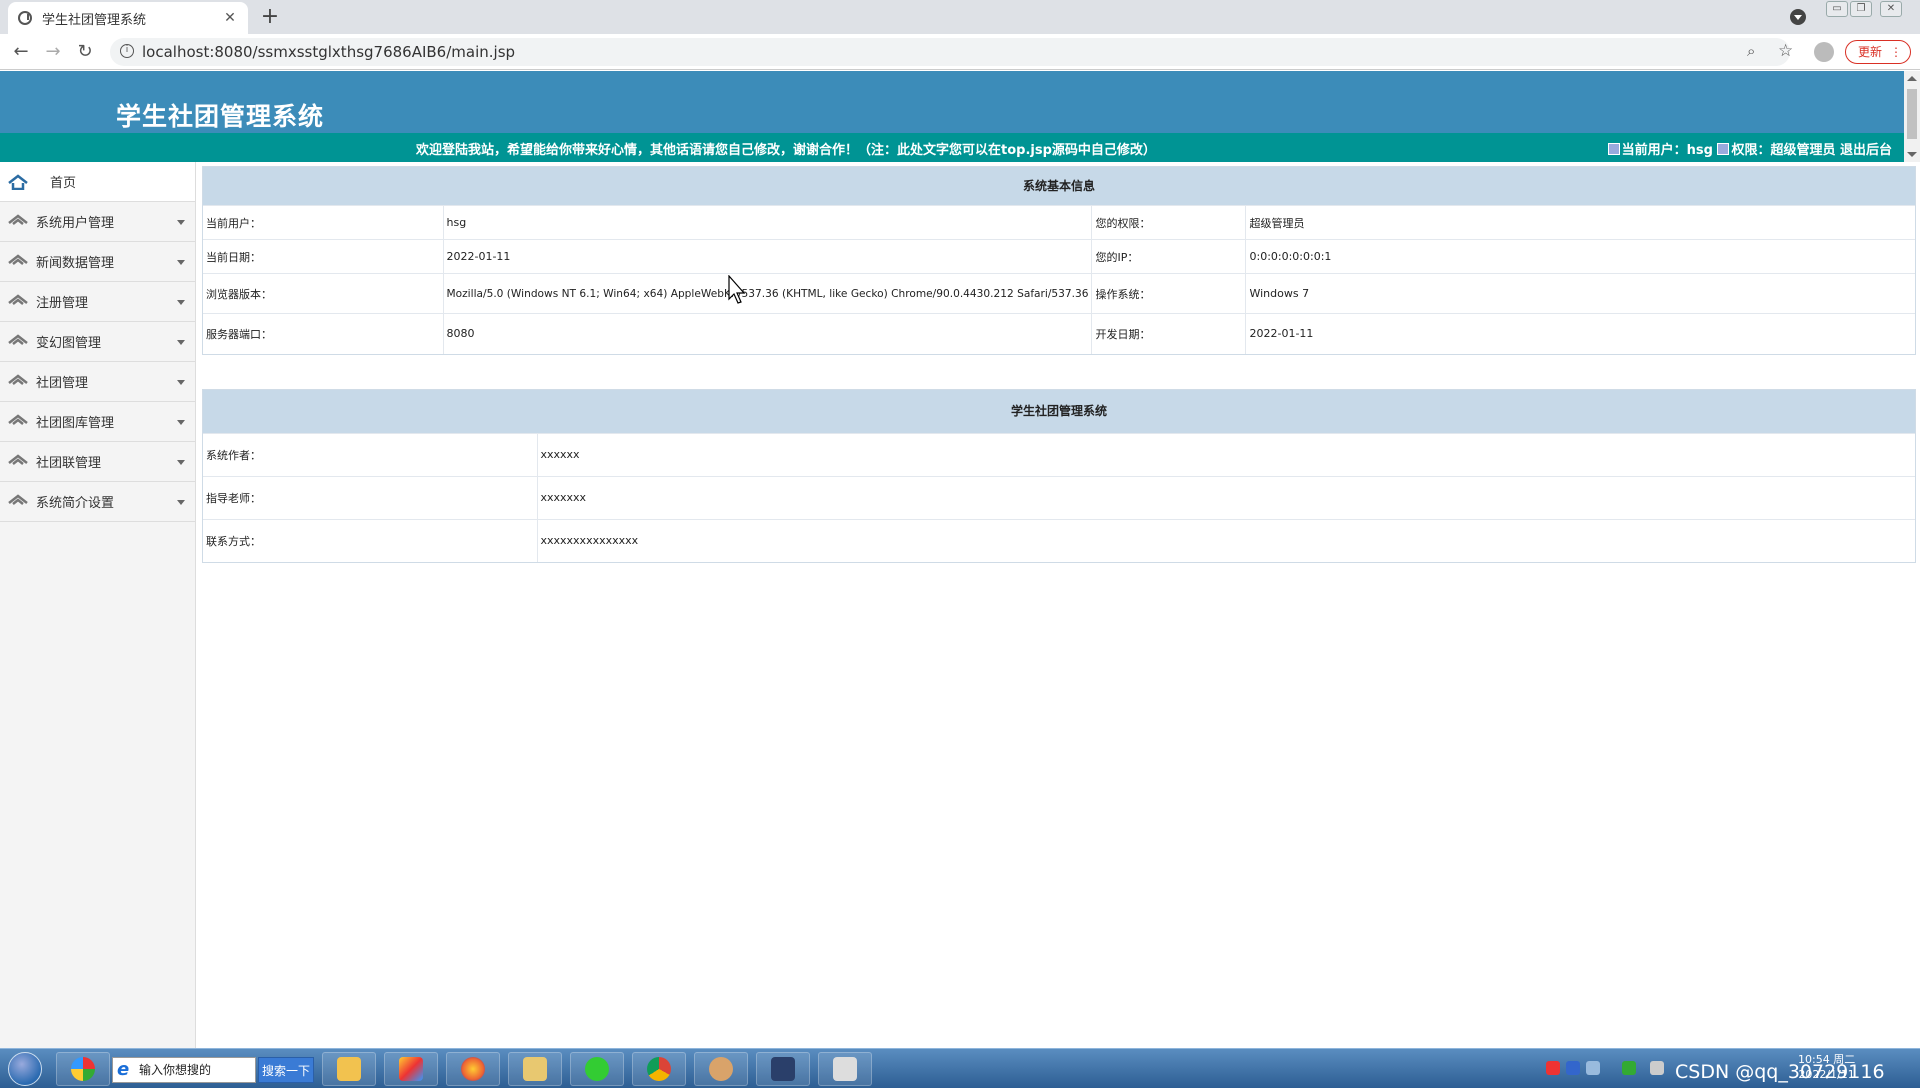 The image size is (1920, 1088). Describe the element at coordinates (1861, 9) in the screenshot. I see `restore-button: ❐` at that location.